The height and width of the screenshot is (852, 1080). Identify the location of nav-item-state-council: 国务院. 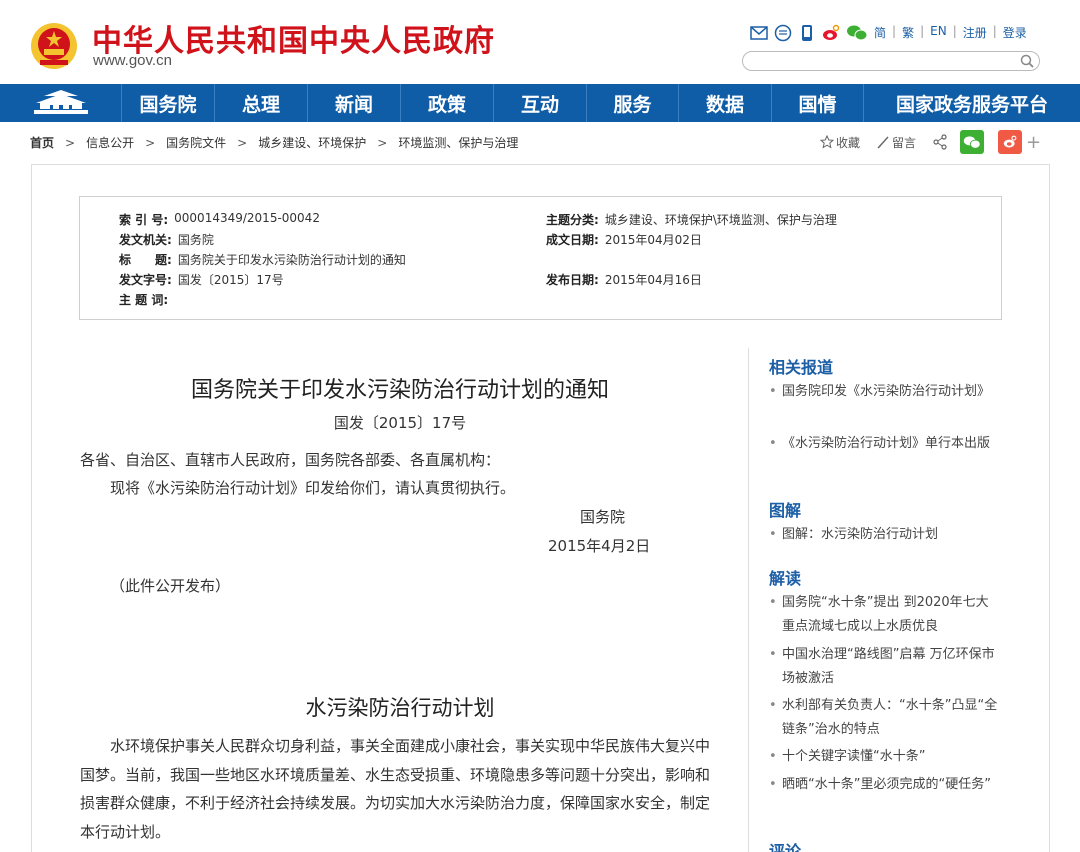
(168, 103).